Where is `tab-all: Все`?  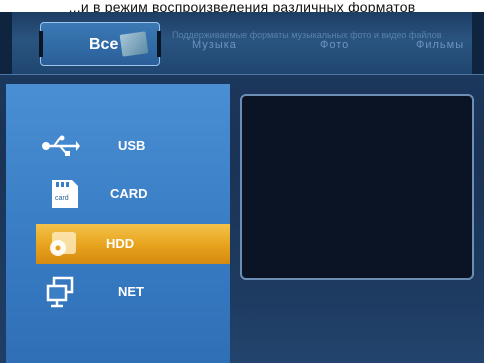
tab-all: Все is located at coordinates (100, 44).